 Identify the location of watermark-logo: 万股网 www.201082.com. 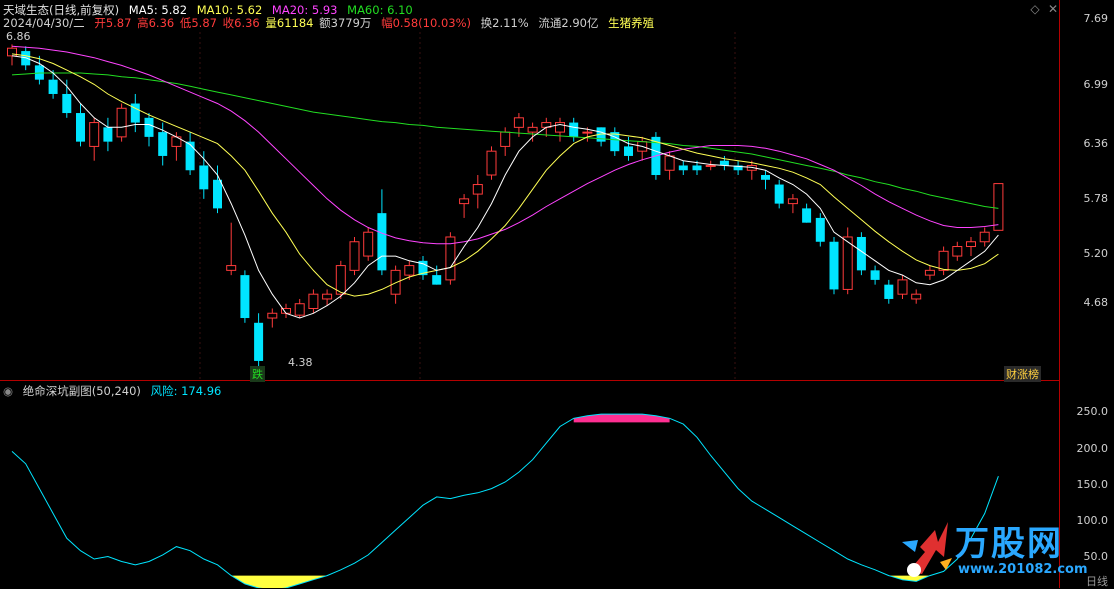
(995, 548).